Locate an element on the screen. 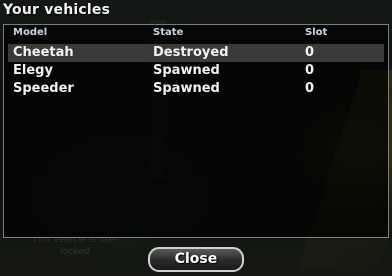  grid-header: Model State Slot is located at coordinates (196, 32).